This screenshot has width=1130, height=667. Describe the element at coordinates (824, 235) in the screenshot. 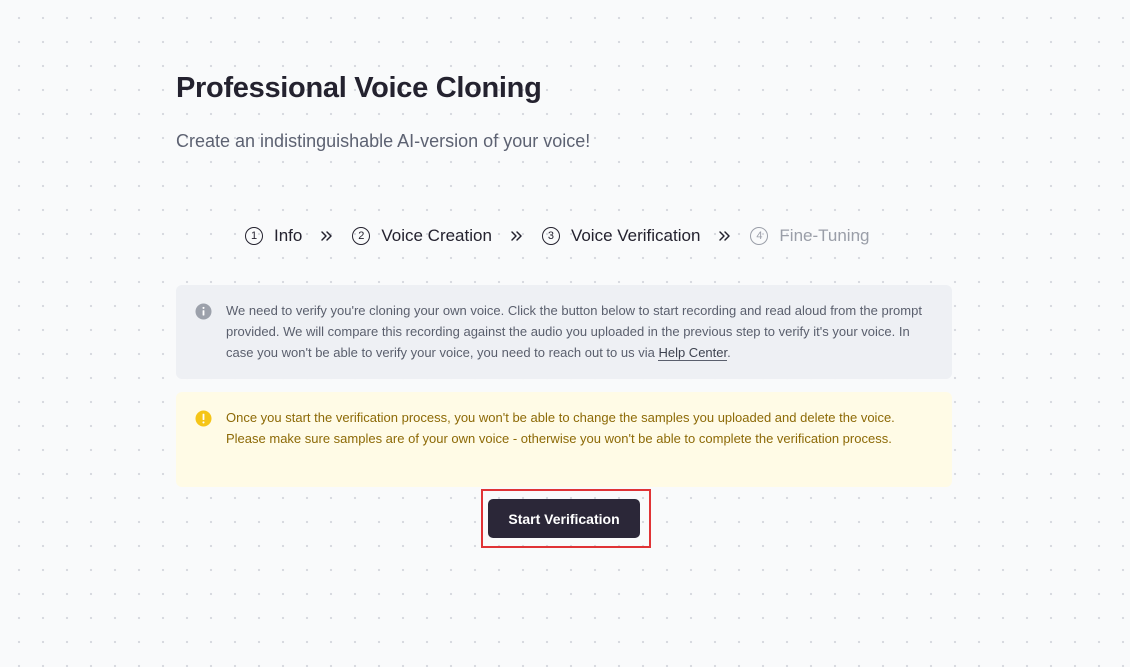

I see `step-label: Fine-Tuning` at that location.